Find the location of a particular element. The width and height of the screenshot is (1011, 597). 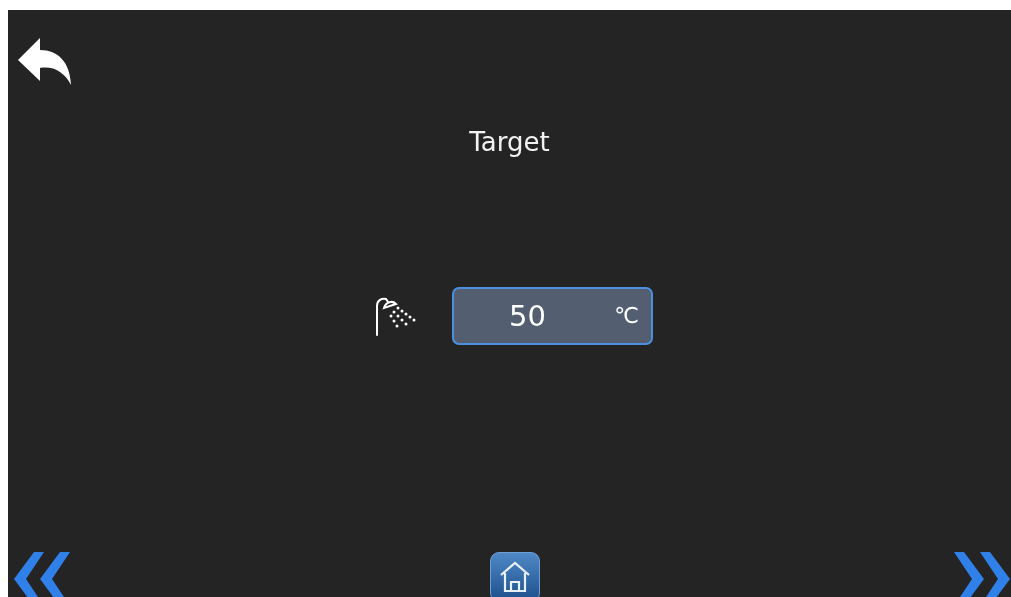

double-chevron-right-icon is located at coordinates (982, 574).